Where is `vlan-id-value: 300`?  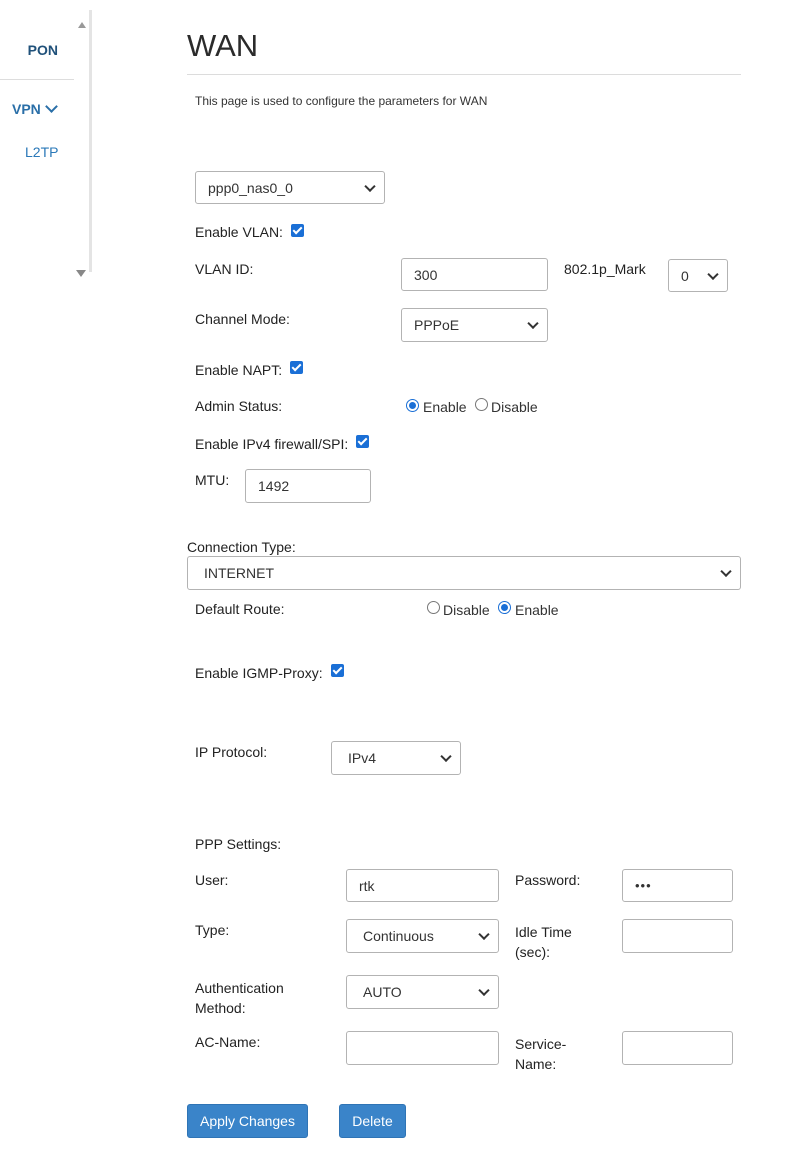 vlan-id-value: 300 is located at coordinates (426, 274).